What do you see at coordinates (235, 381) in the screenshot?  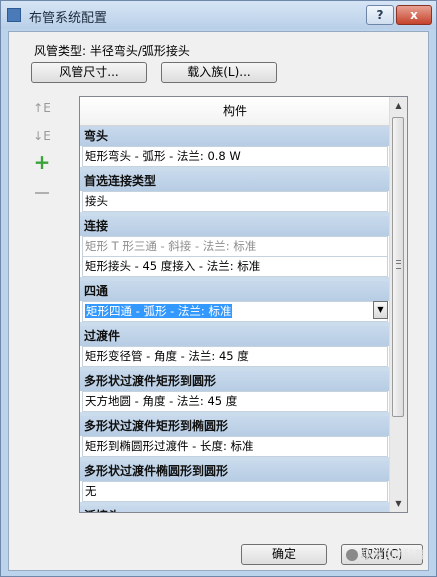 I see `group-header: 多形状过渡件矩形到圆形` at bounding box center [235, 381].